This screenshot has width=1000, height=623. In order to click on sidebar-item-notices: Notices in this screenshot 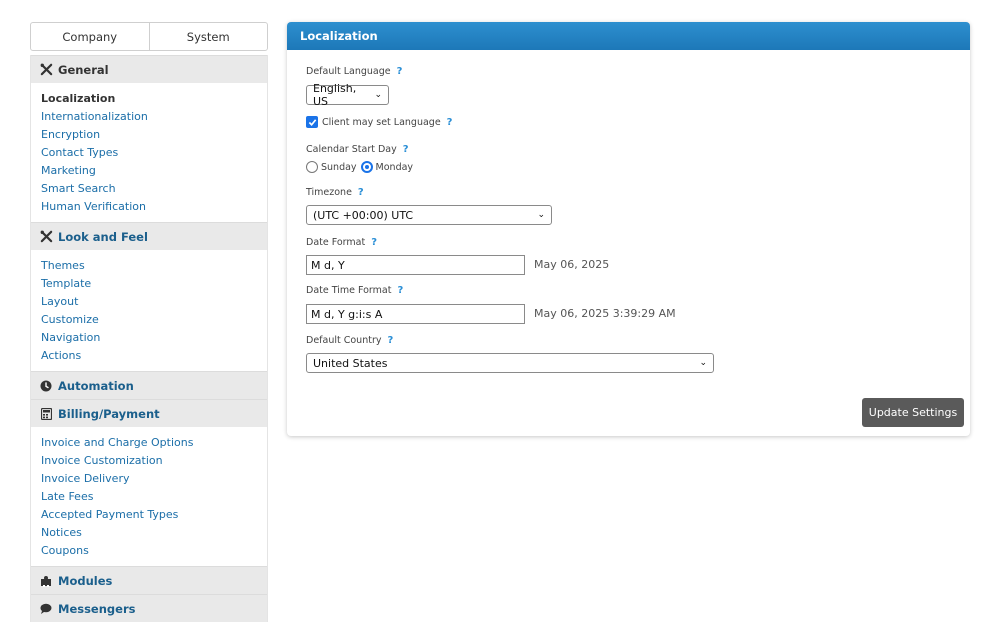, I will do `click(154, 533)`.